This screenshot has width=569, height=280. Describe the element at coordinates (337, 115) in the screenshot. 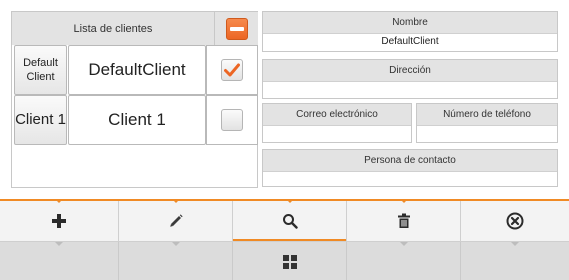

I see `email-label: Correo electrónico` at that location.